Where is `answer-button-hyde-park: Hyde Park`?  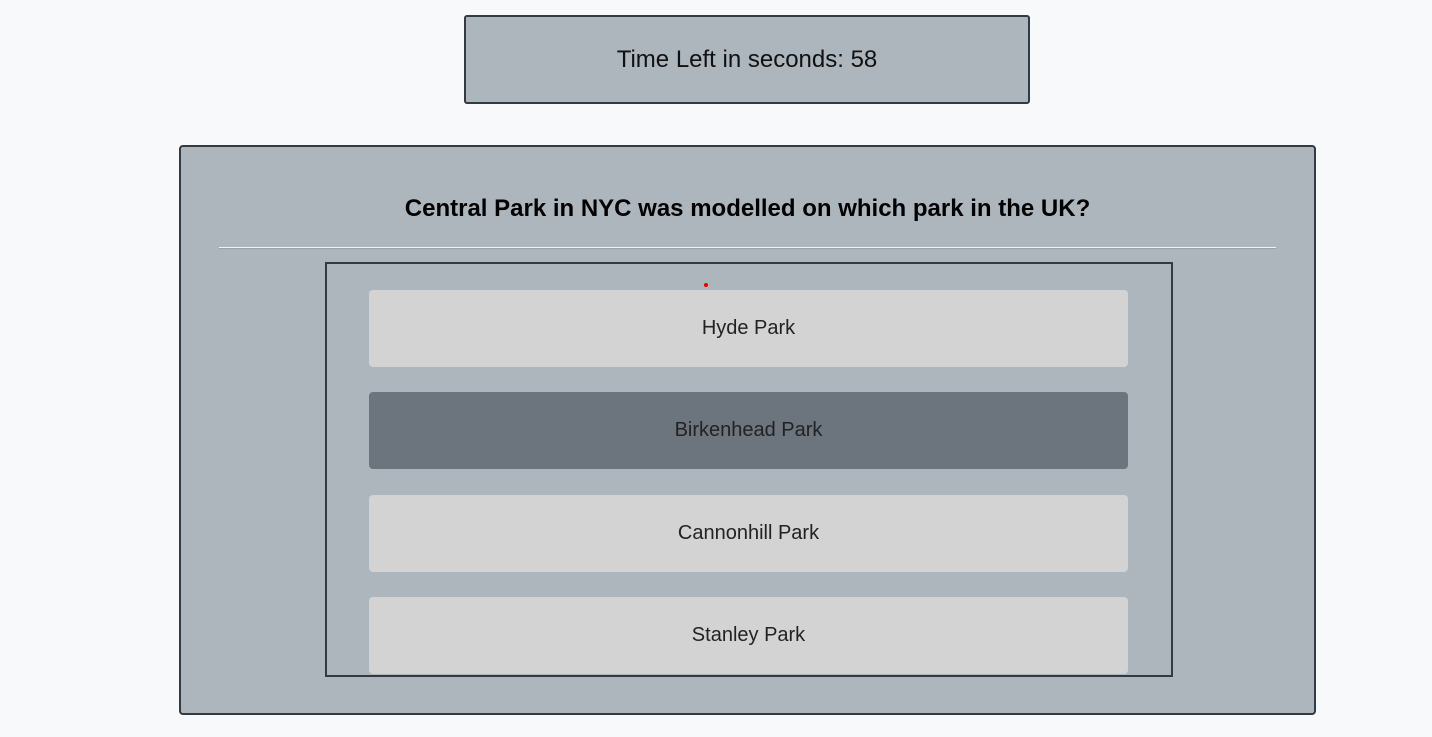 answer-button-hyde-park: Hyde Park is located at coordinates (748, 328).